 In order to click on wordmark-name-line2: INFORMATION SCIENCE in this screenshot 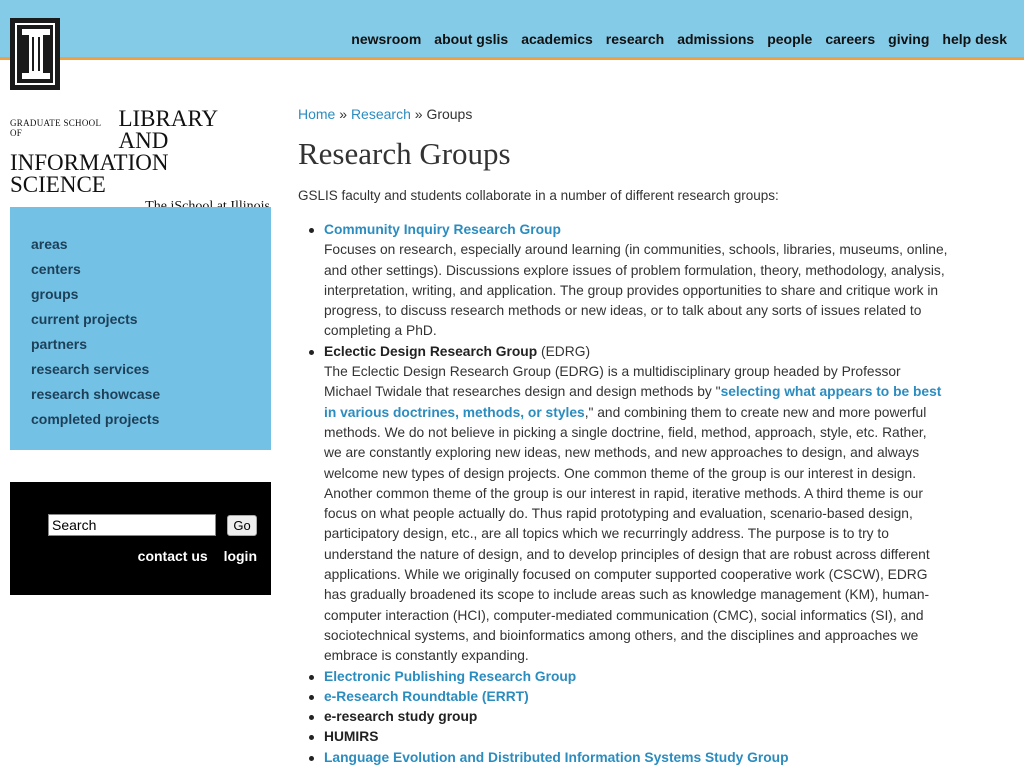, I will do `click(89, 173)`.